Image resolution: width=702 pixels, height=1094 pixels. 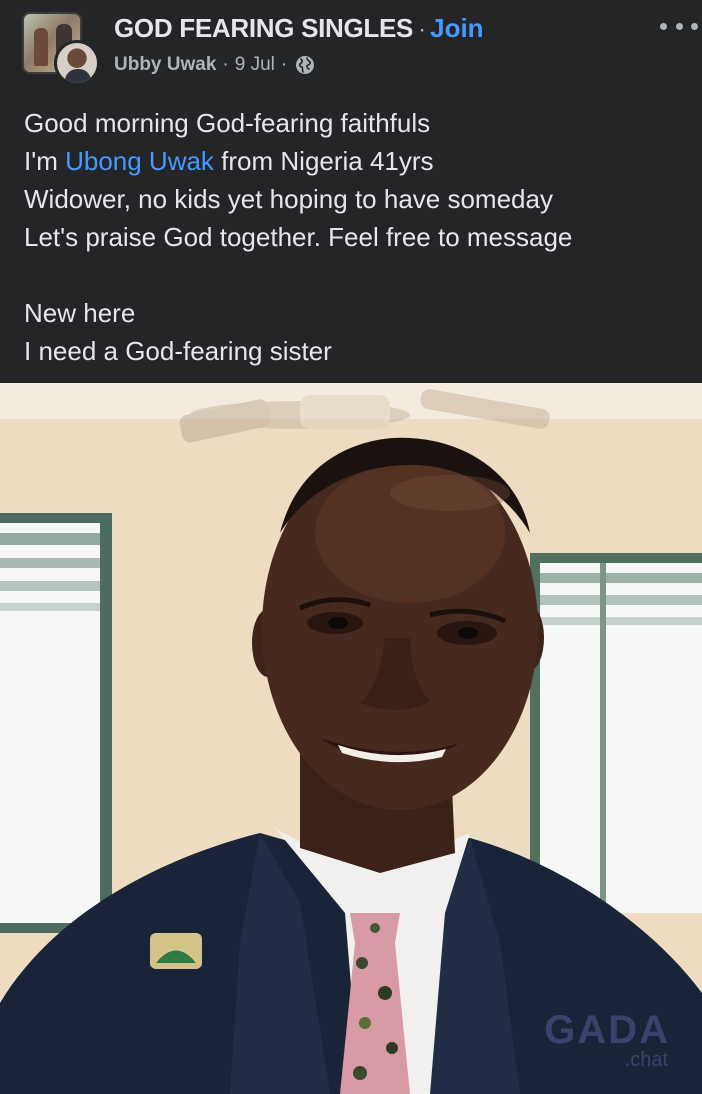 I want to click on left-window, so click(x=56, y=723).